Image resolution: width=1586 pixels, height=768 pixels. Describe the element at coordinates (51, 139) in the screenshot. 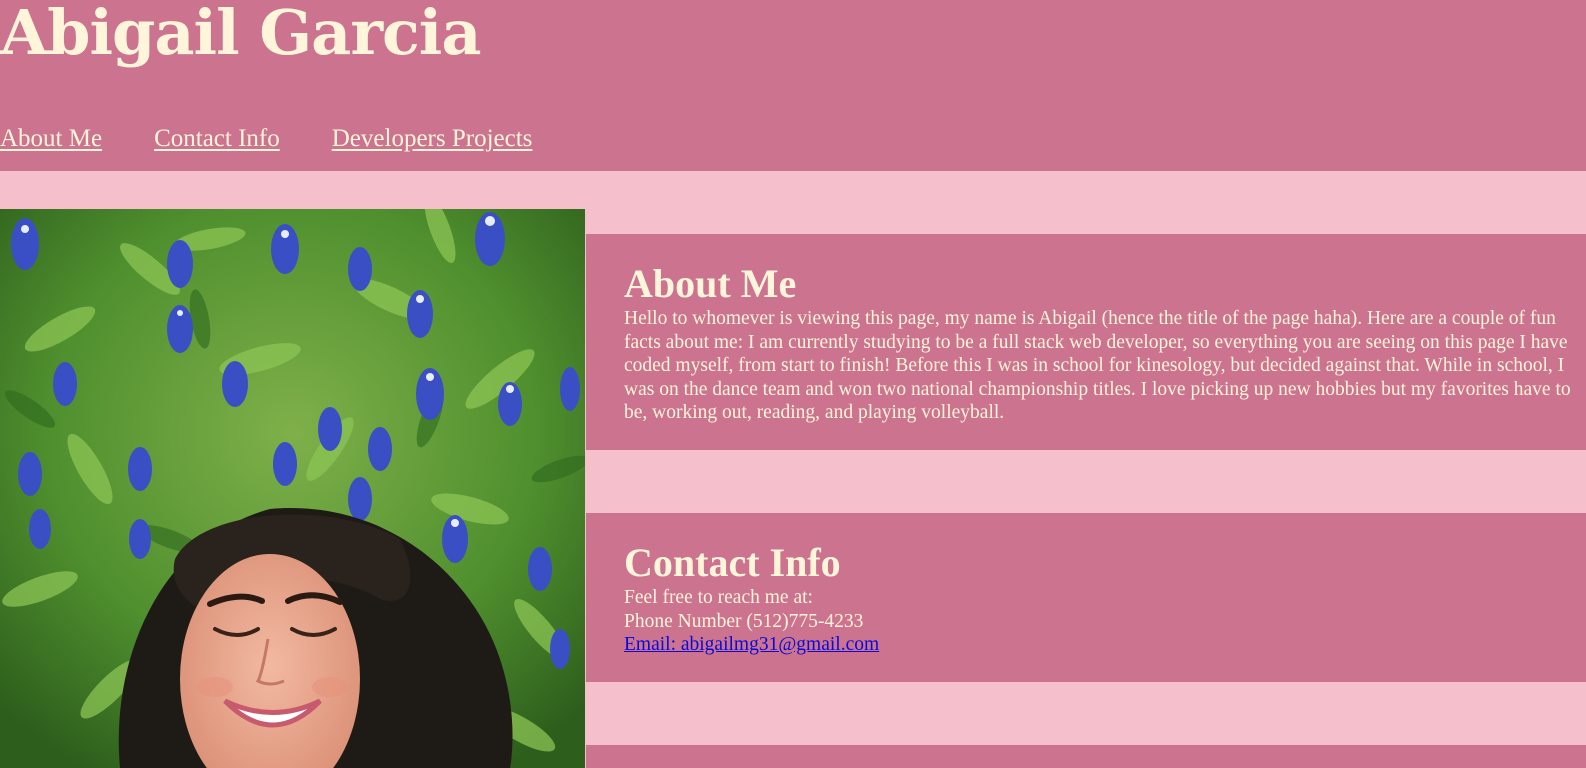

I see `nav-link-about-me: About Me` at that location.